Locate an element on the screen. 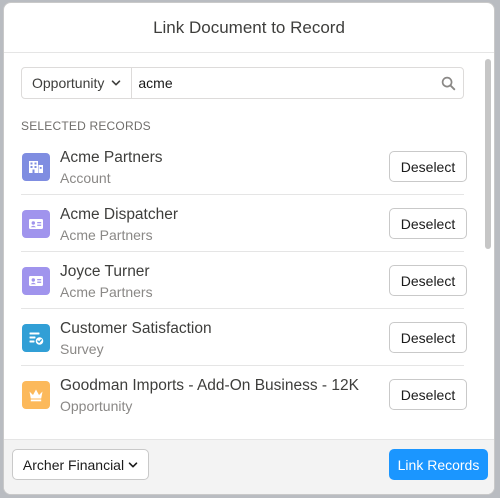 The width and height of the screenshot is (500, 498). modal-footer: Archer Financial Link Records is located at coordinates (249, 466).